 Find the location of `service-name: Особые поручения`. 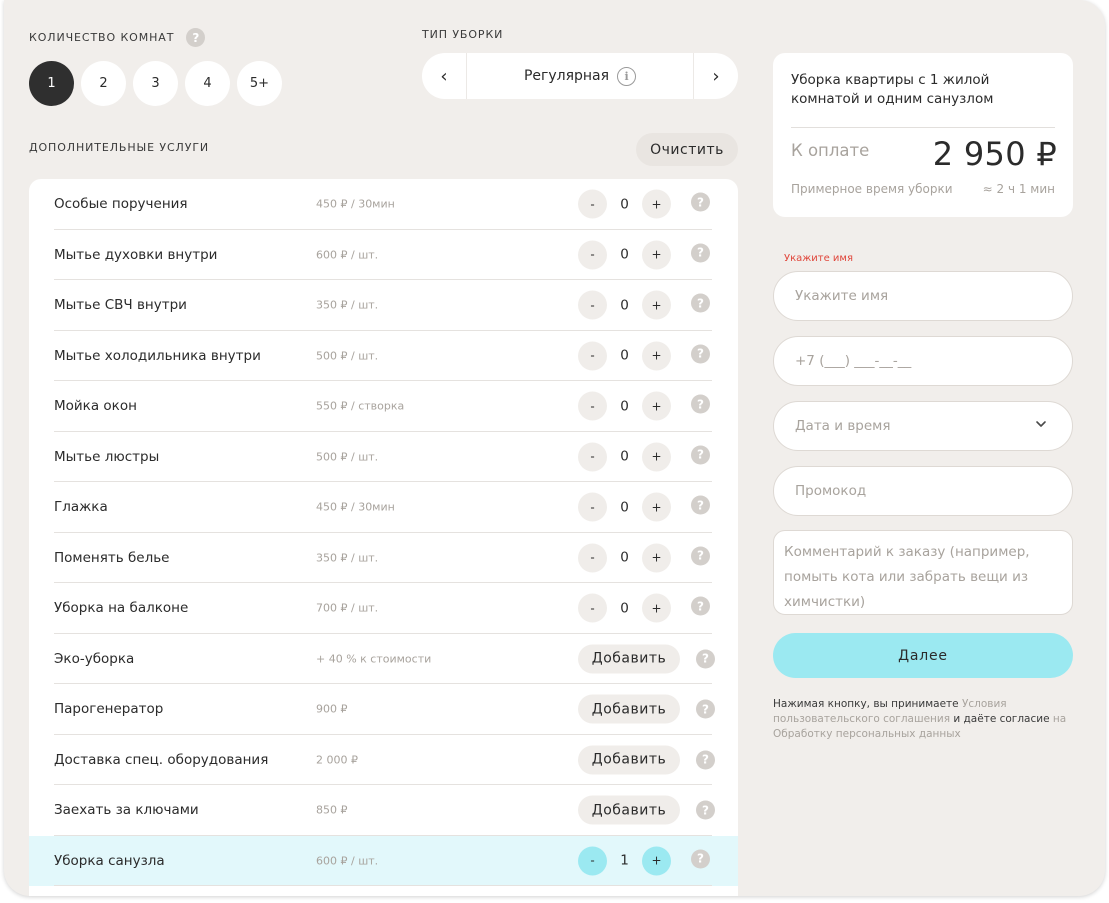

service-name: Особые поручения is located at coordinates (121, 204).